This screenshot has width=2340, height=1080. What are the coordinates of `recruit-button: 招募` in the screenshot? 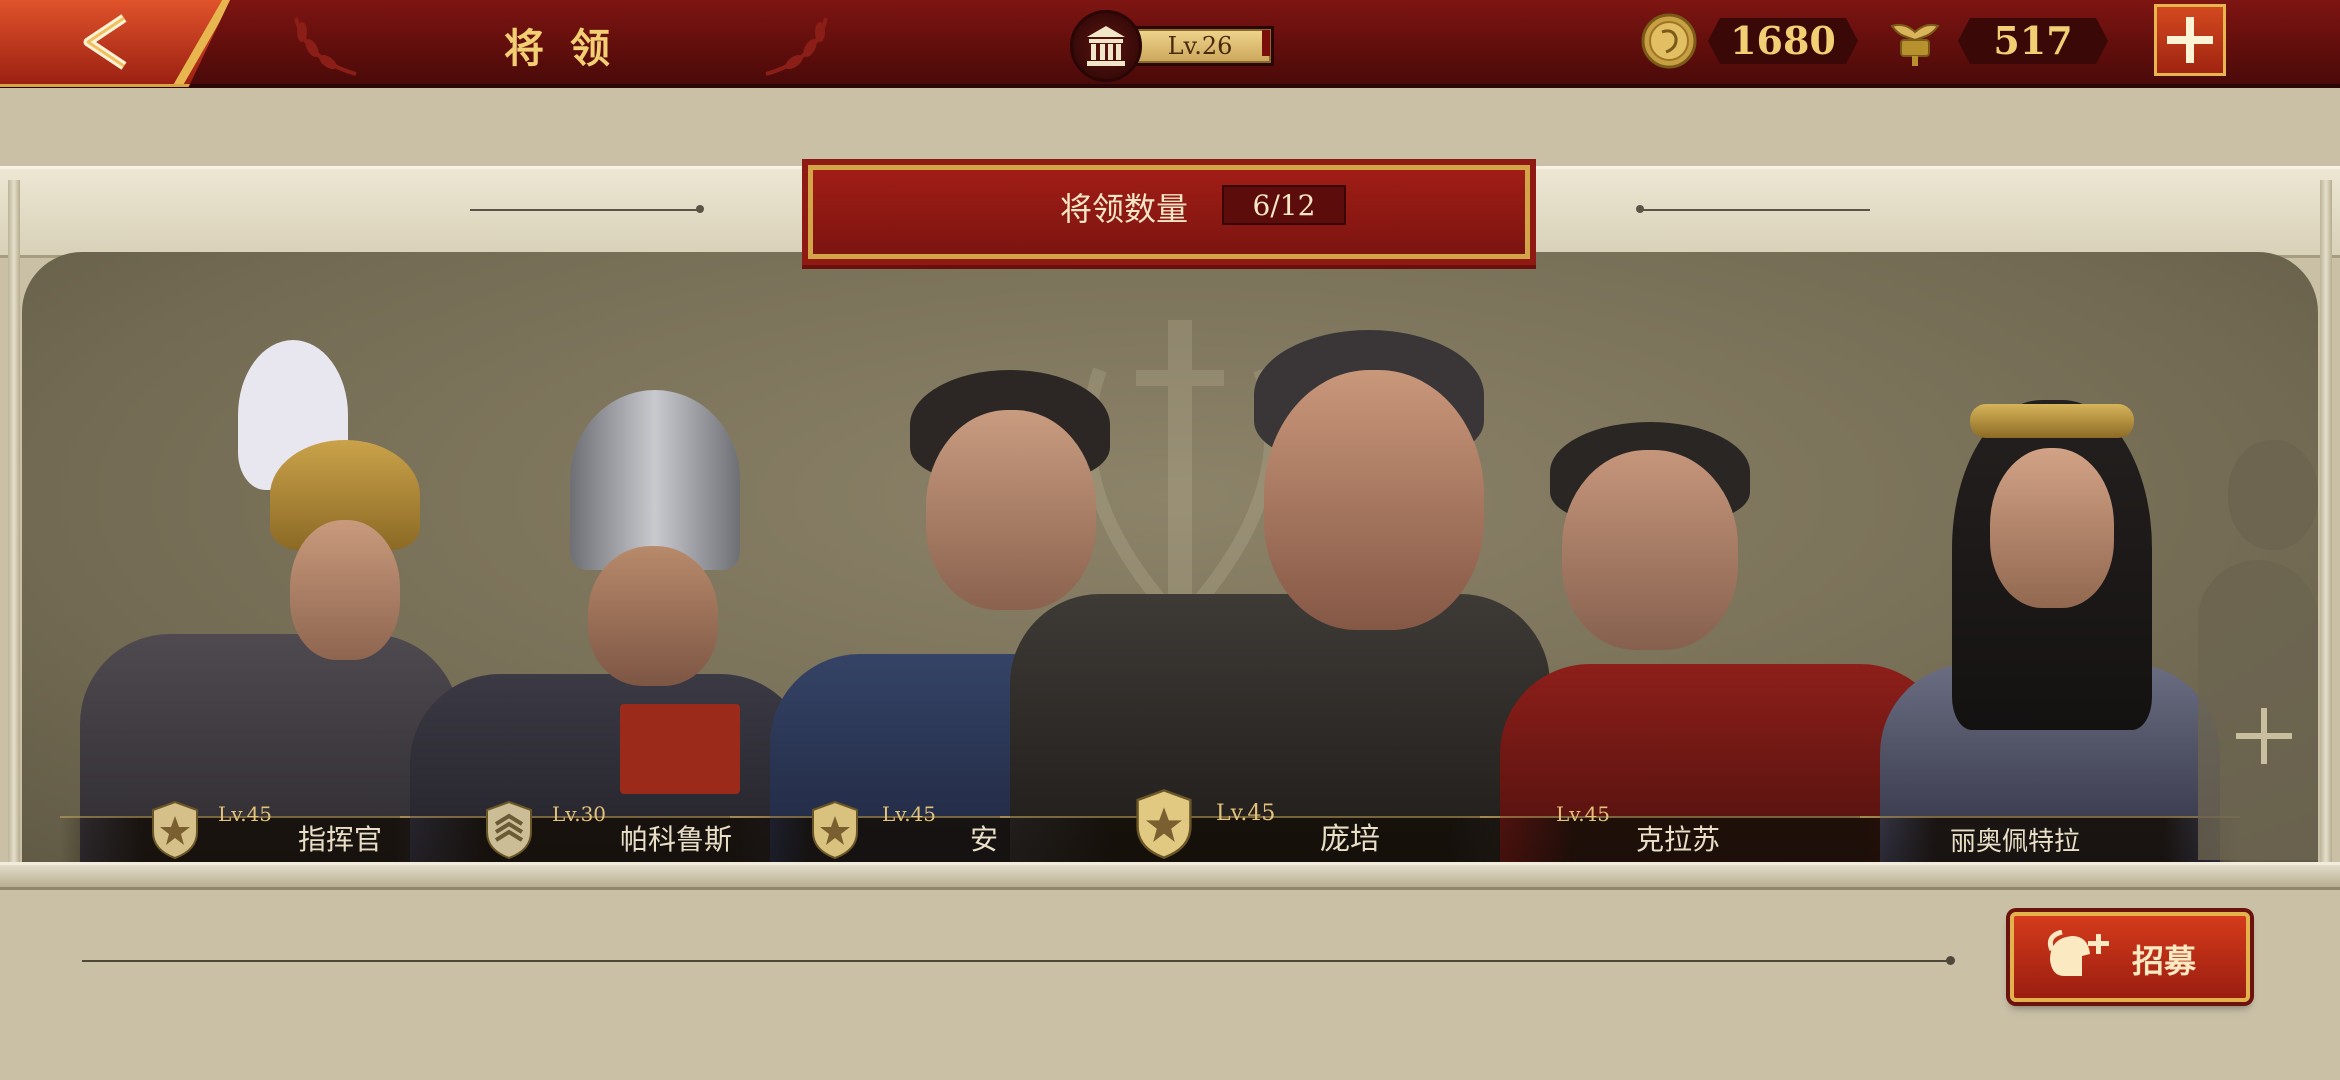 It's located at (2130, 957).